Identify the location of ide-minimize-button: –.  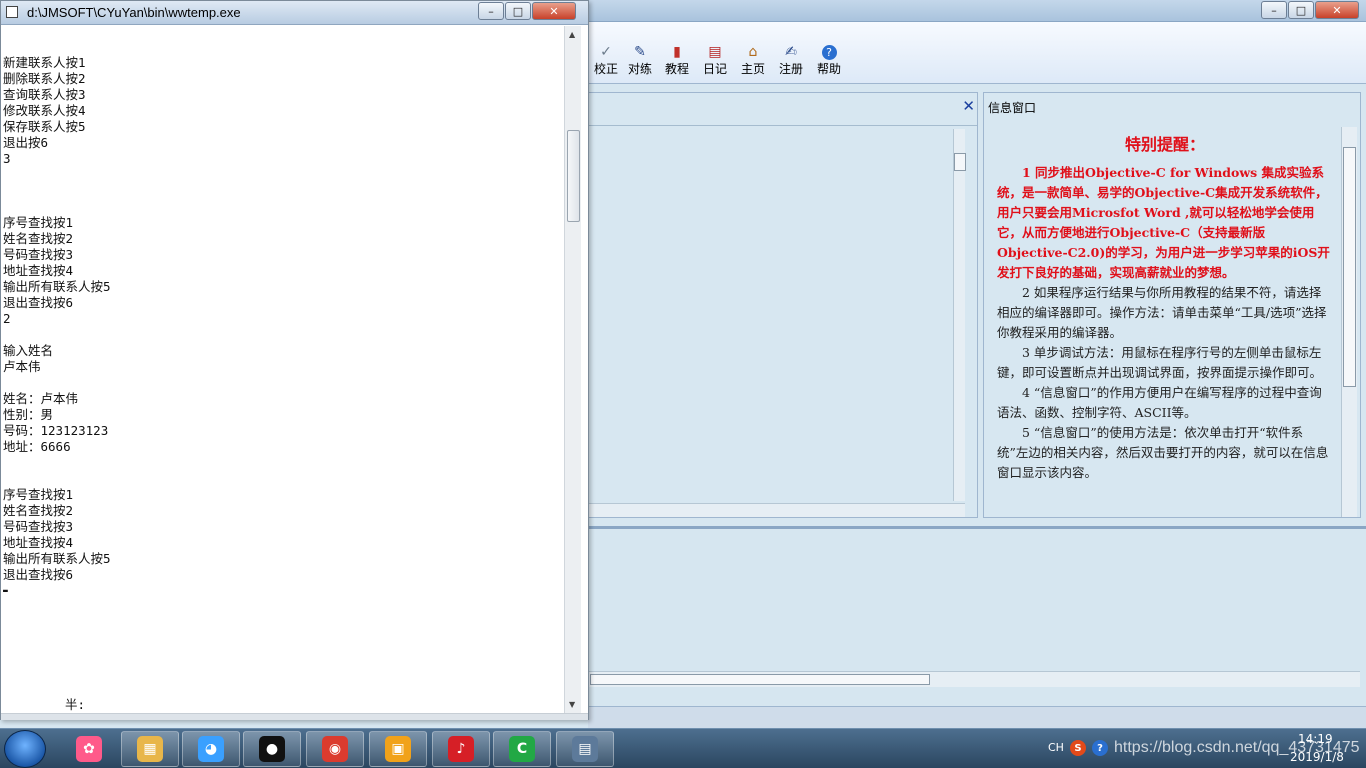
(1274, 10).